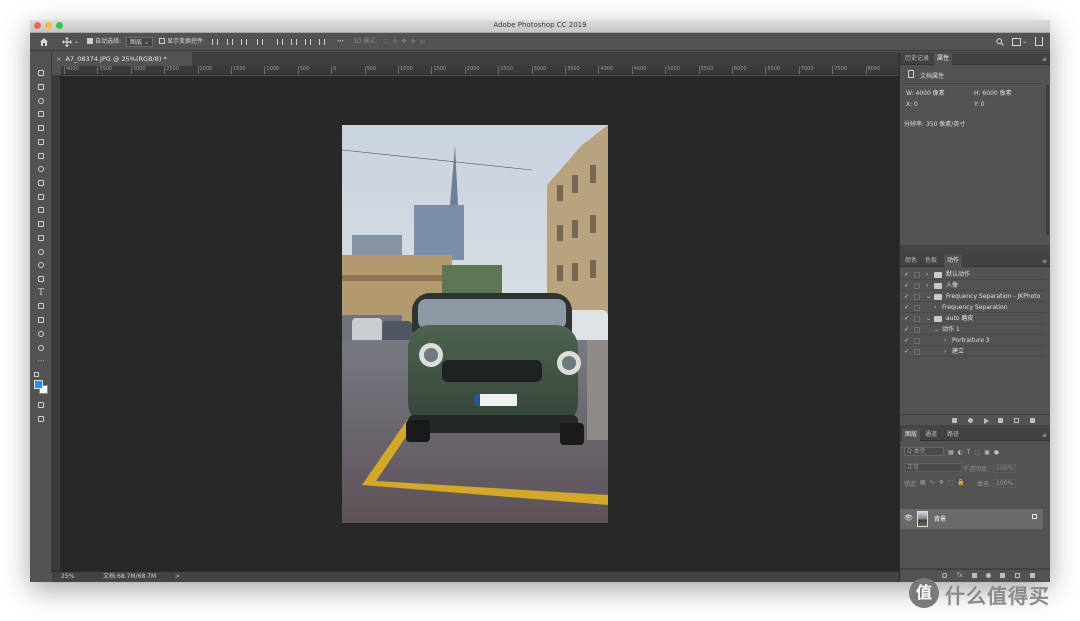 This screenshot has width=1080, height=621. What do you see at coordinates (953, 435) in the screenshot?
I see `tab-paths: 路径` at bounding box center [953, 435].